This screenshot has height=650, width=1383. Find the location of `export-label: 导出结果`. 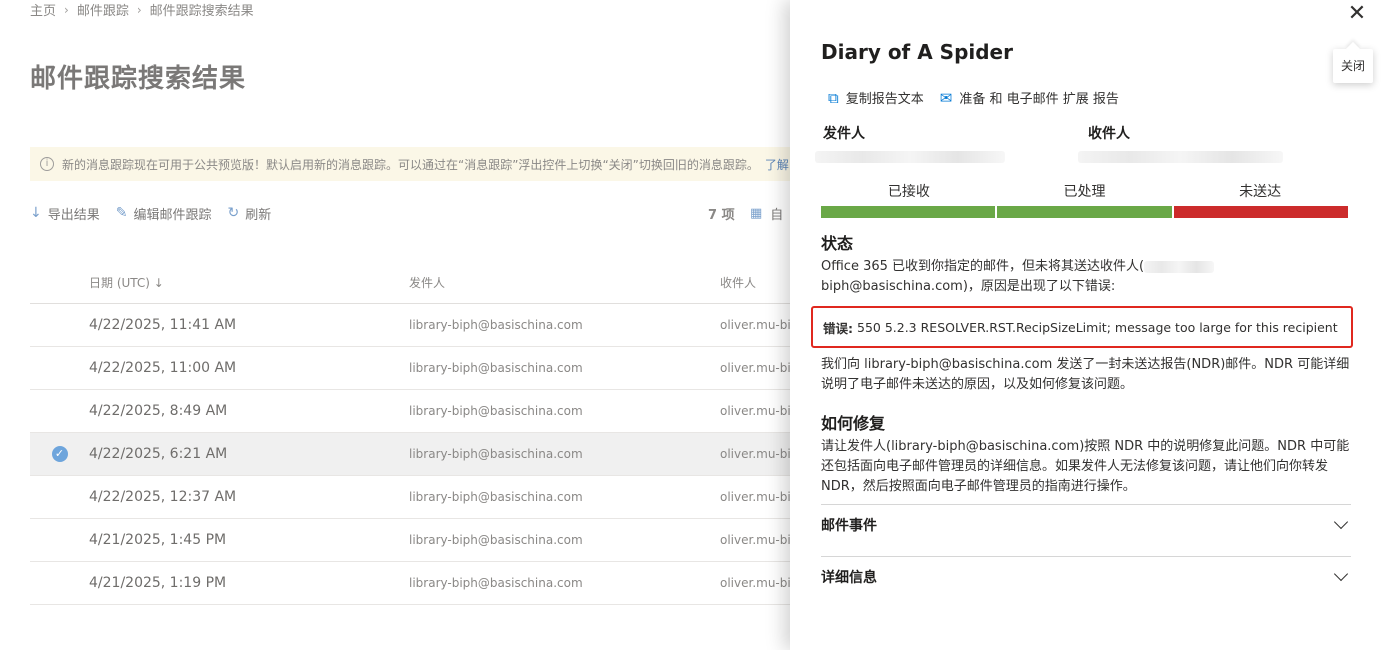

export-label: 导出结果 is located at coordinates (73, 215).